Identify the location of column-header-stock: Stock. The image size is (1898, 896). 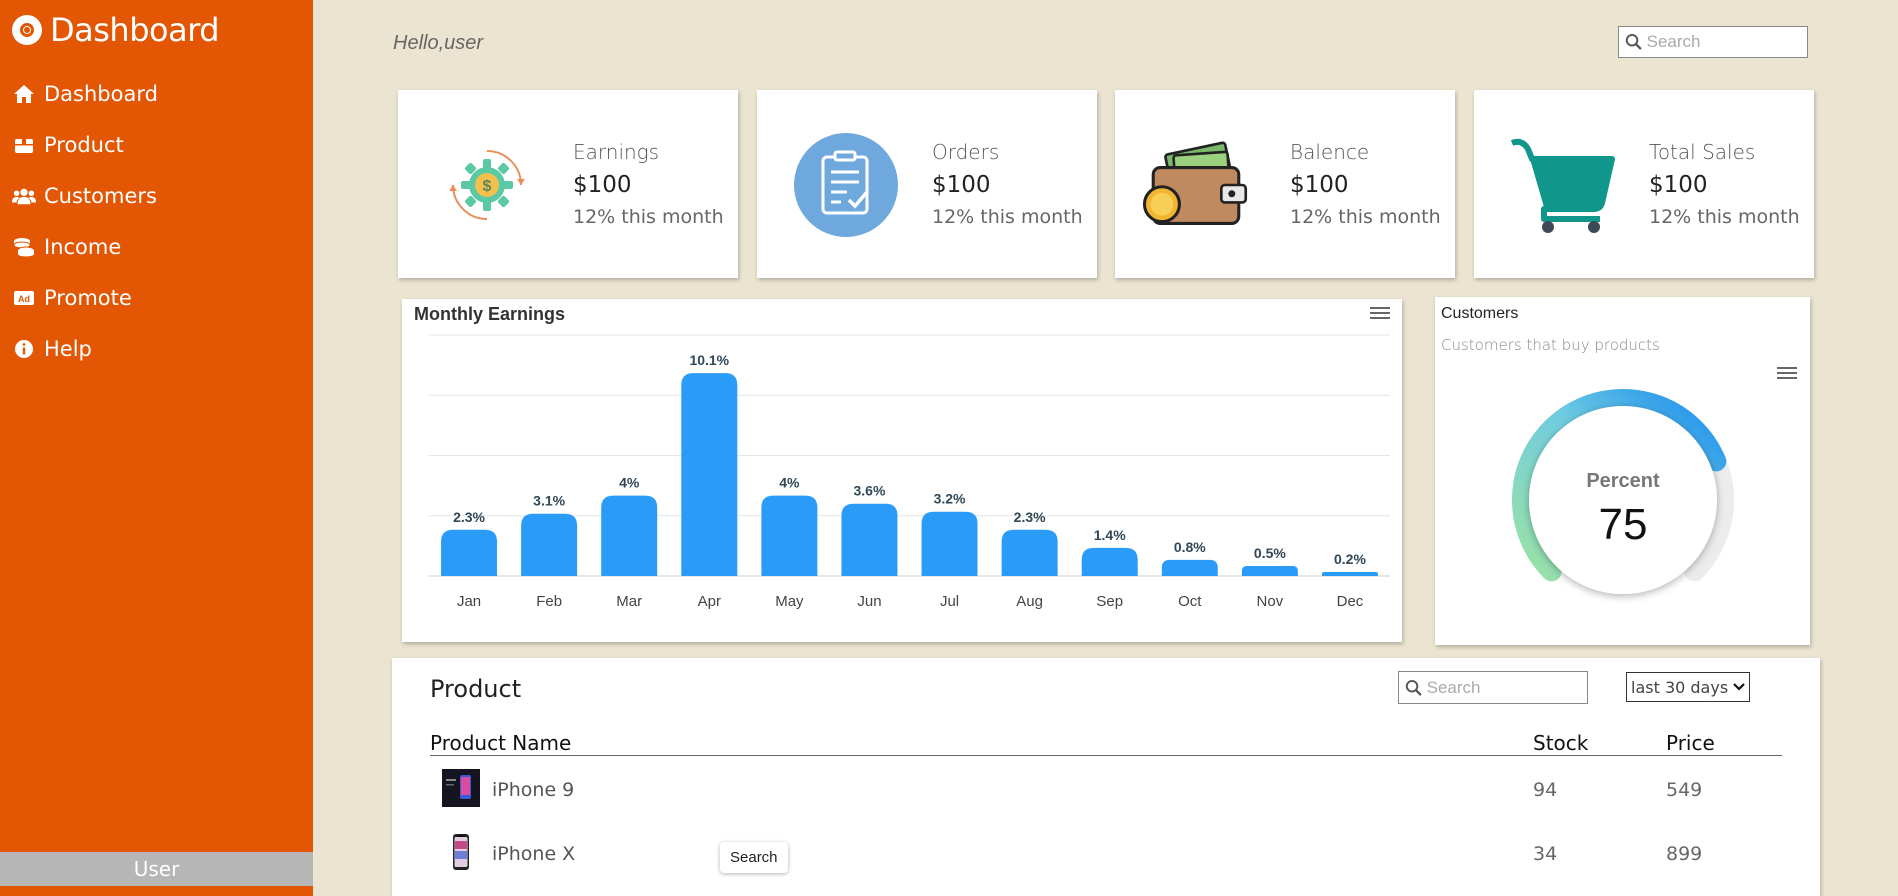
(1560, 743).